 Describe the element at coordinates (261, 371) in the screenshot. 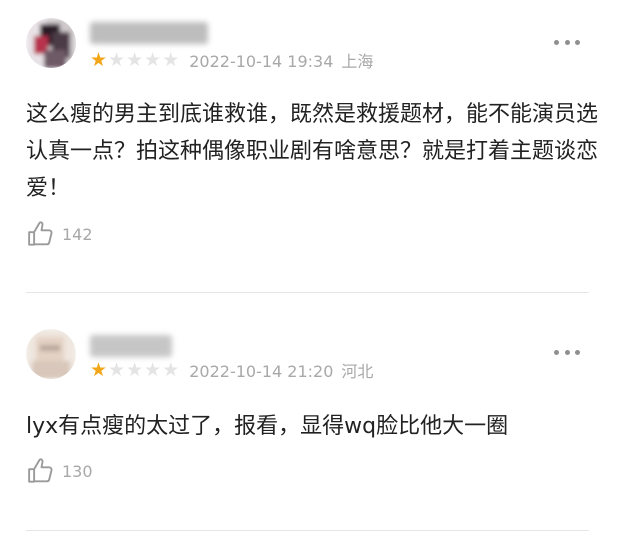

I see `comment-date: 2022-10-14 21:20` at that location.